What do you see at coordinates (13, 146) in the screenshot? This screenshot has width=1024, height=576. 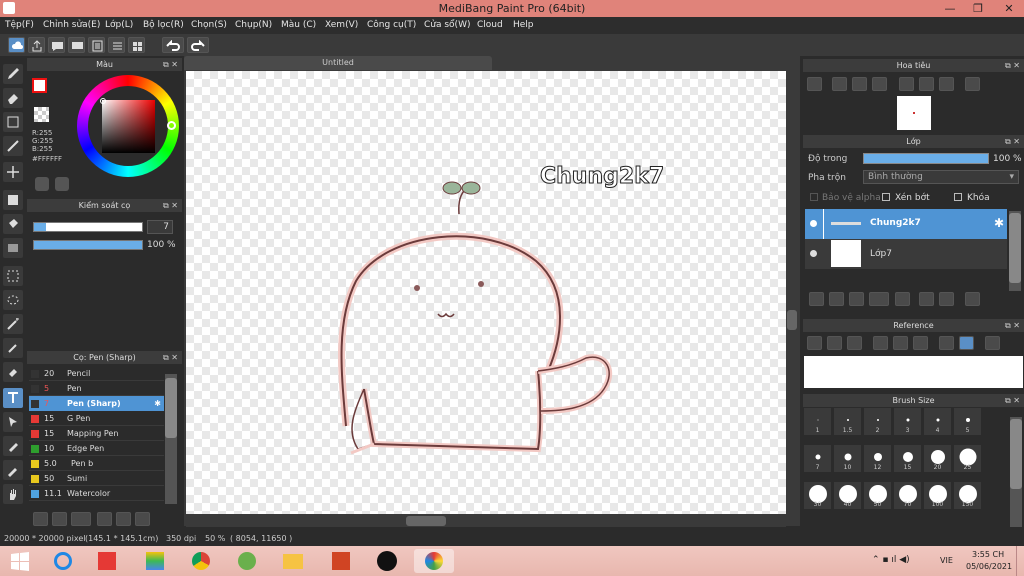 I see `edit-tool-icon` at bounding box center [13, 146].